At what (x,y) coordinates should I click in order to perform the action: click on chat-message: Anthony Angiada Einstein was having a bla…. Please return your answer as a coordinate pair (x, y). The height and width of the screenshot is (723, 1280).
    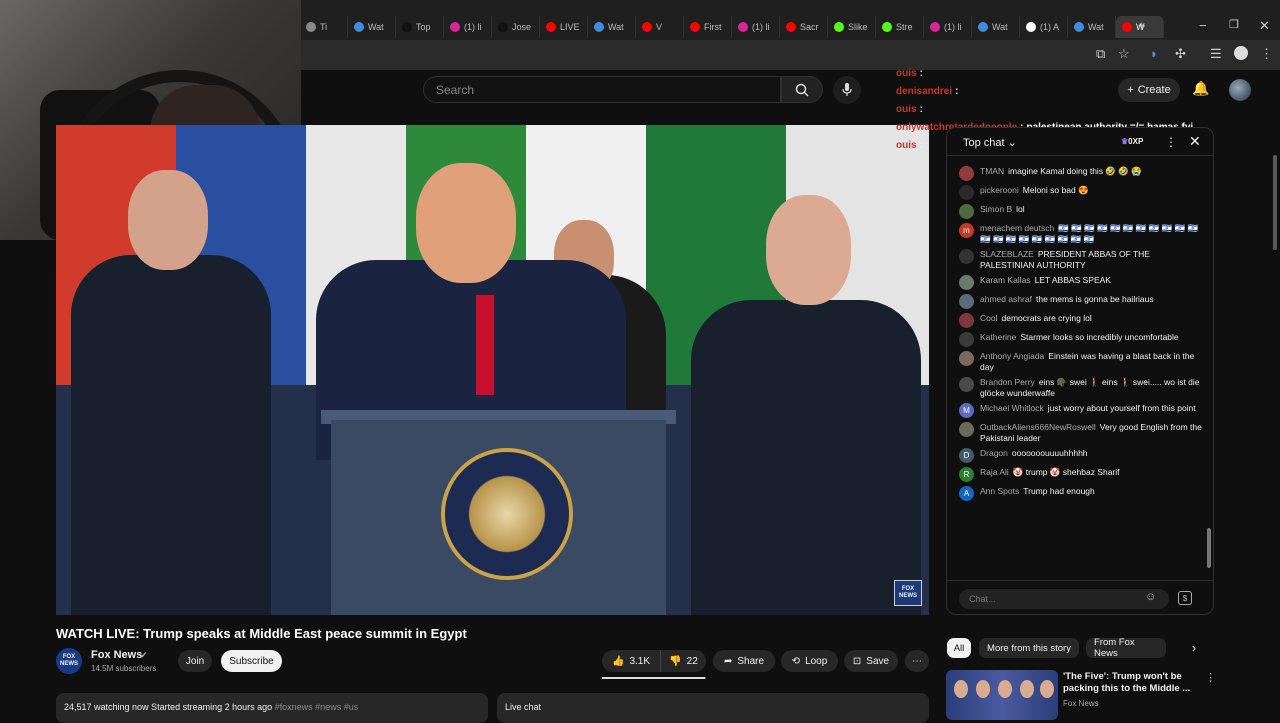
    Looking at the image, I should click on (1082, 362).